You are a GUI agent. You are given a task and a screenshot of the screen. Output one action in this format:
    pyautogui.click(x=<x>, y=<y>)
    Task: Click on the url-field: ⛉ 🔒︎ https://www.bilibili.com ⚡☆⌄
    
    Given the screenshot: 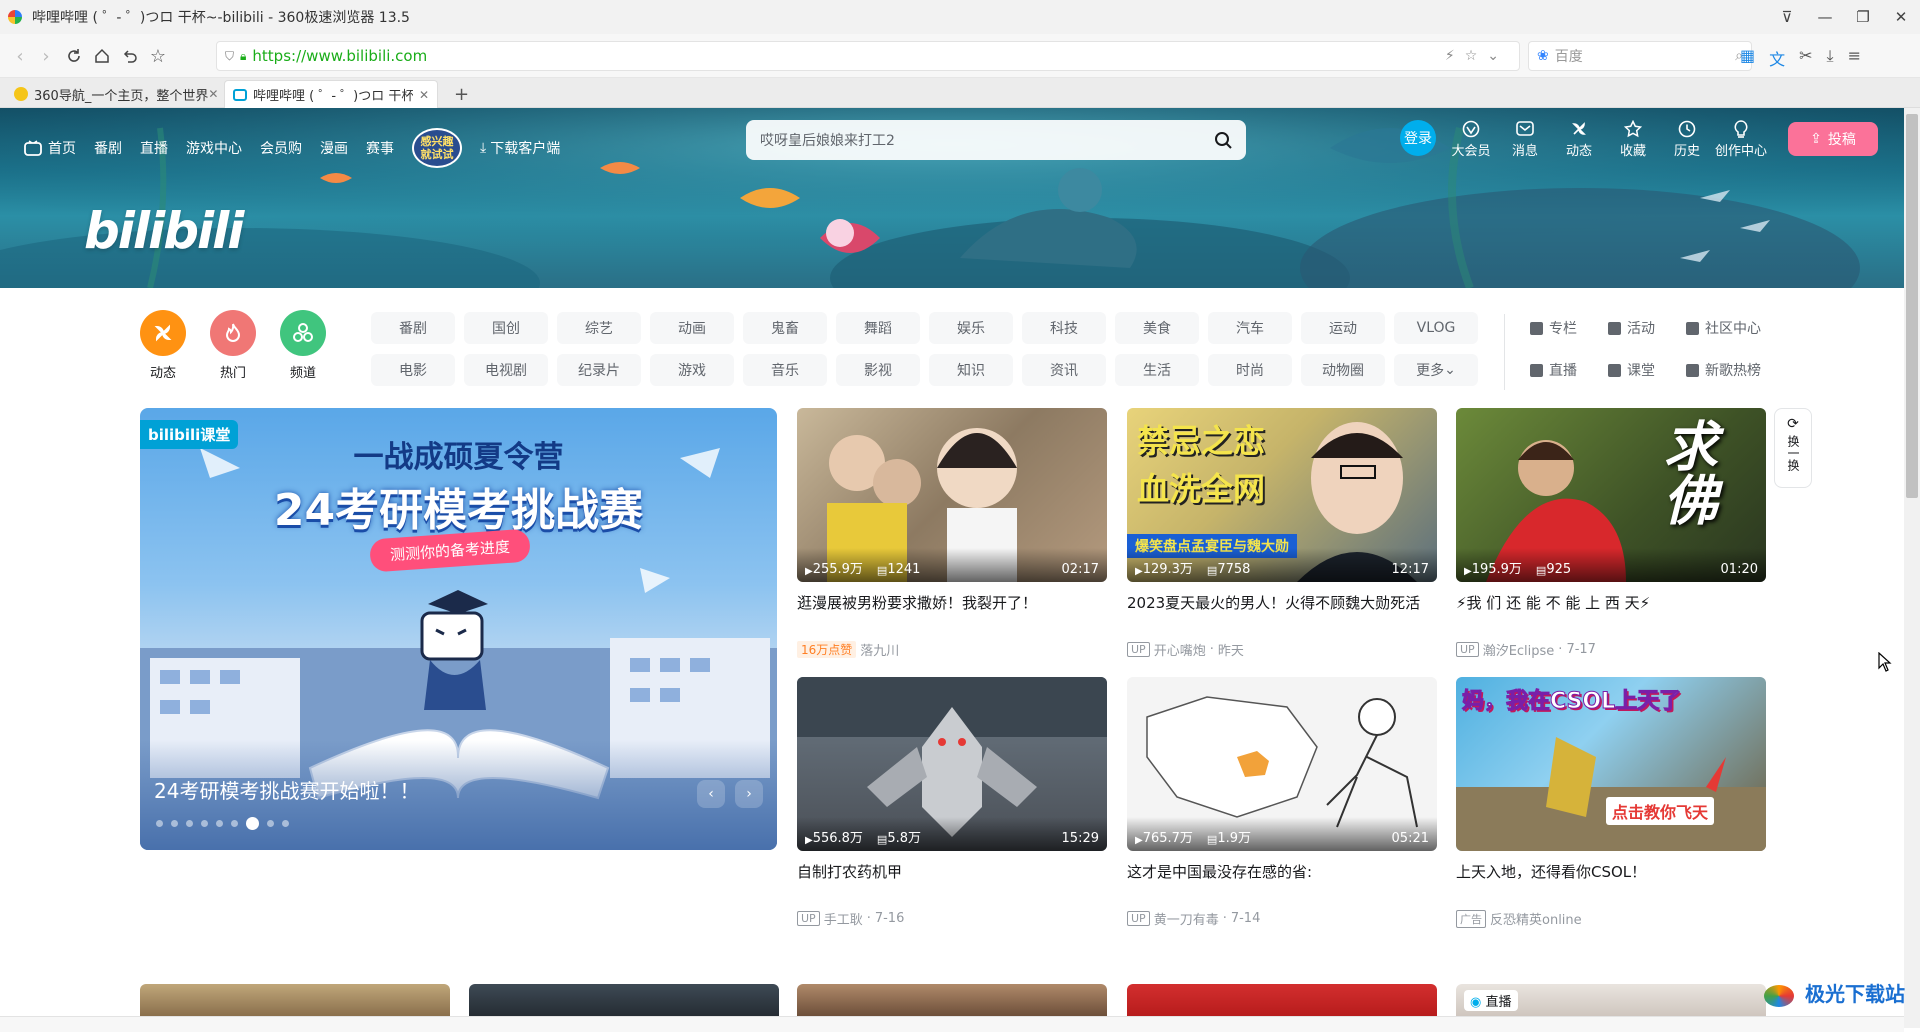 What is the action you would take?
    pyautogui.click(x=868, y=56)
    